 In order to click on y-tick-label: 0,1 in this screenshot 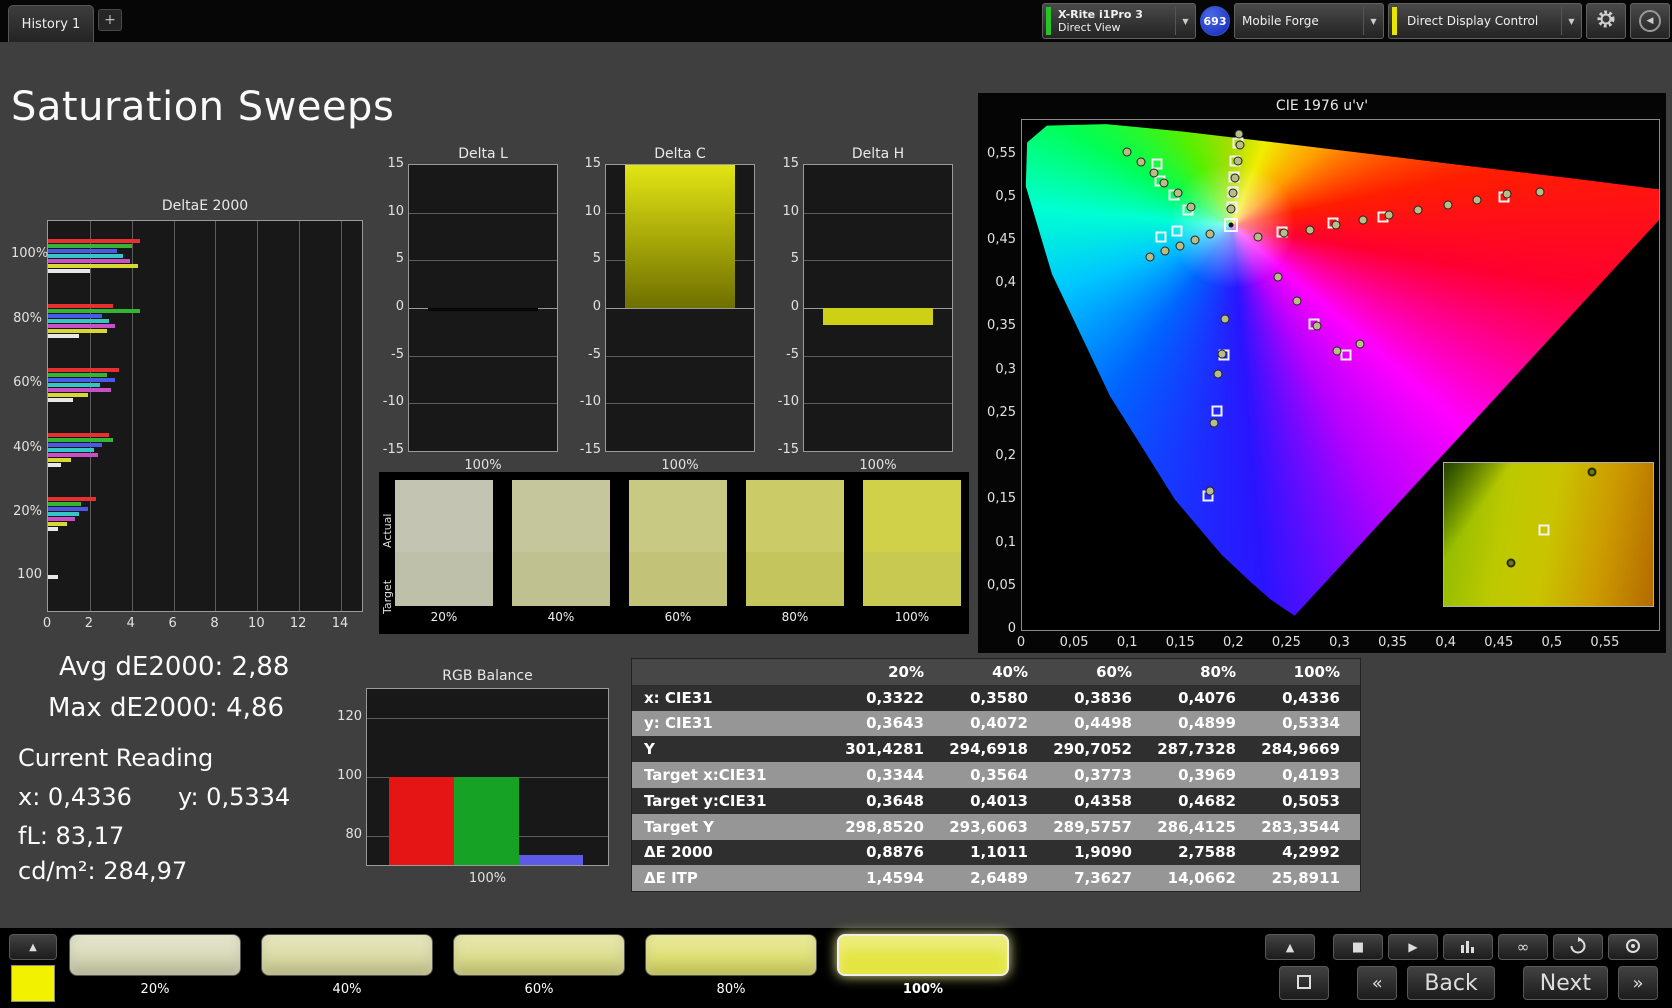, I will do `click(1005, 542)`.